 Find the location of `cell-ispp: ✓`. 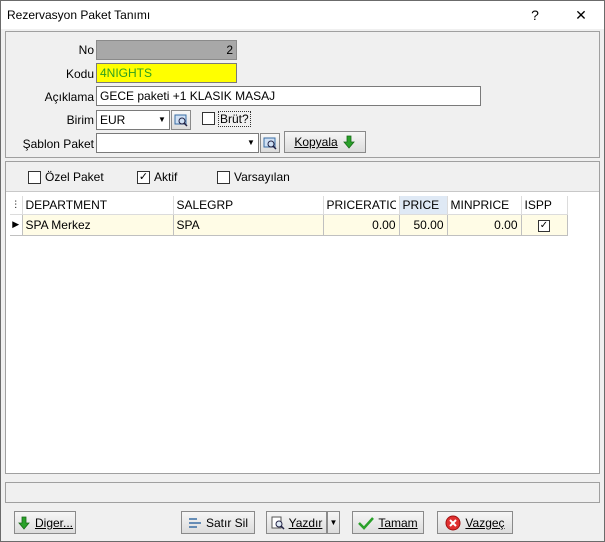

cell-ispp: ✓ is located at coordinates (544, 225).